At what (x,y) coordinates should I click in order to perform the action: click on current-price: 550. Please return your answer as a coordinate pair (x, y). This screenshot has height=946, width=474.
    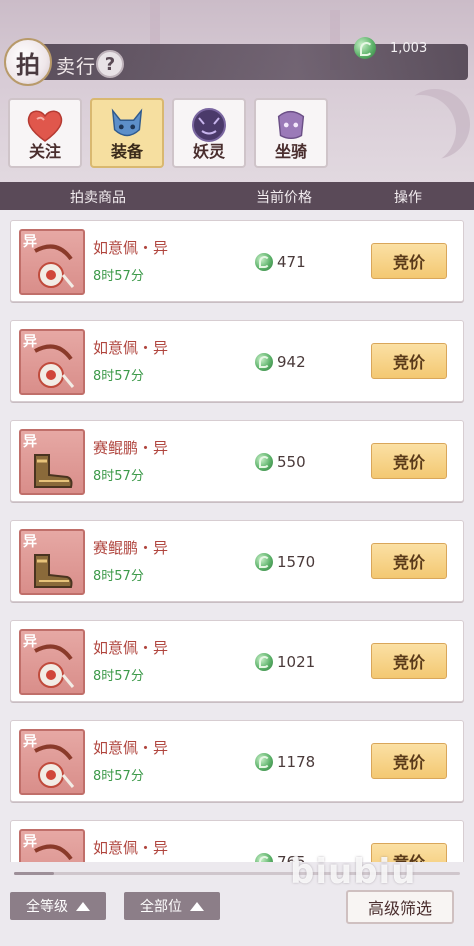
    Looking at the image, I should click on (280, 462).